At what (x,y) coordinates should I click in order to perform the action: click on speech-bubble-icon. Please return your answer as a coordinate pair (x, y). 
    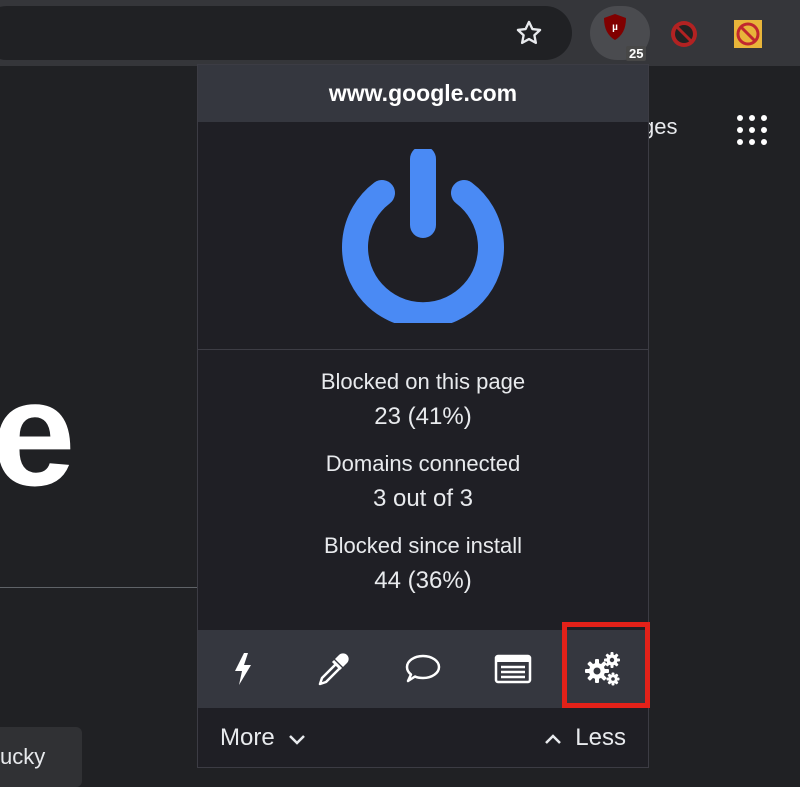
    Looking at the image, I should click on (423, 669).